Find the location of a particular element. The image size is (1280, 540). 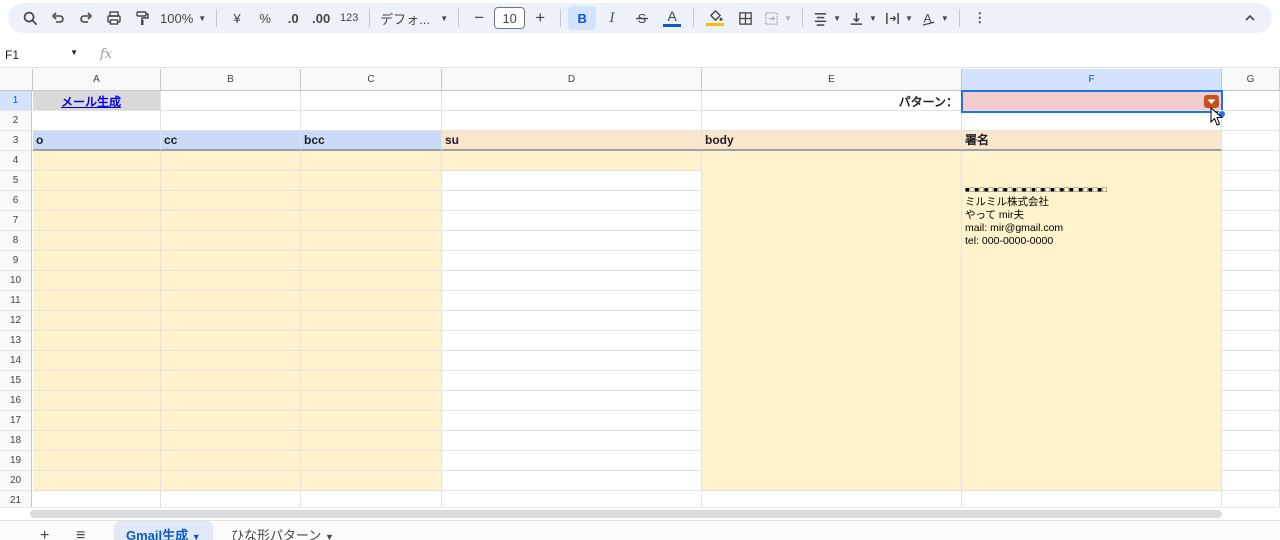

paint-format-button is located at coordinates (142, 18).